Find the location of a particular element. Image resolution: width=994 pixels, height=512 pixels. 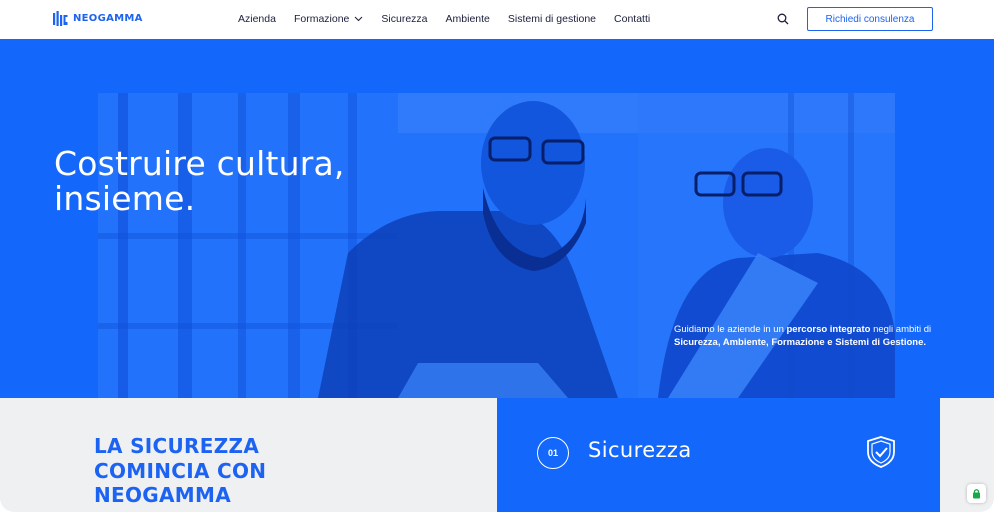

hero-desc-text: negli ambiti di is located at coordinates (901, 329).